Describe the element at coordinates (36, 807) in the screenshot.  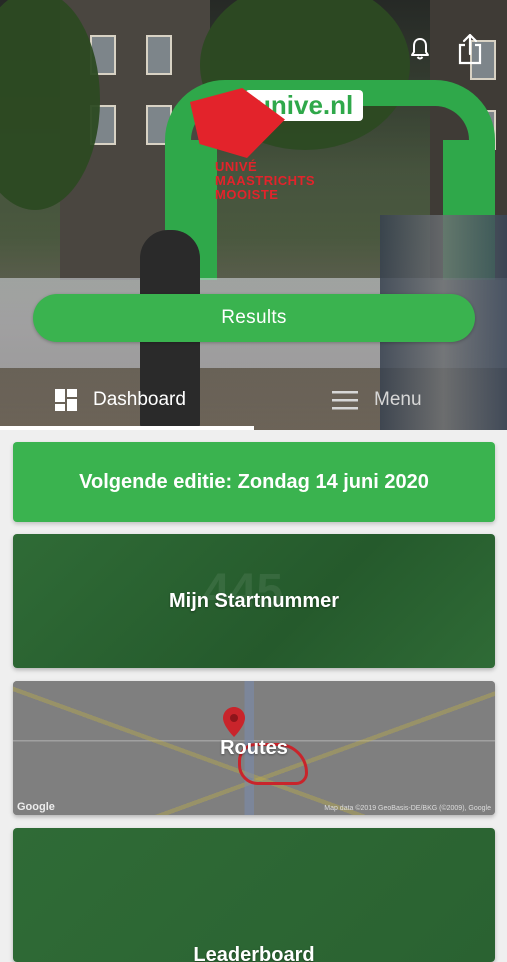
I see `map-brand: Google` at that location.